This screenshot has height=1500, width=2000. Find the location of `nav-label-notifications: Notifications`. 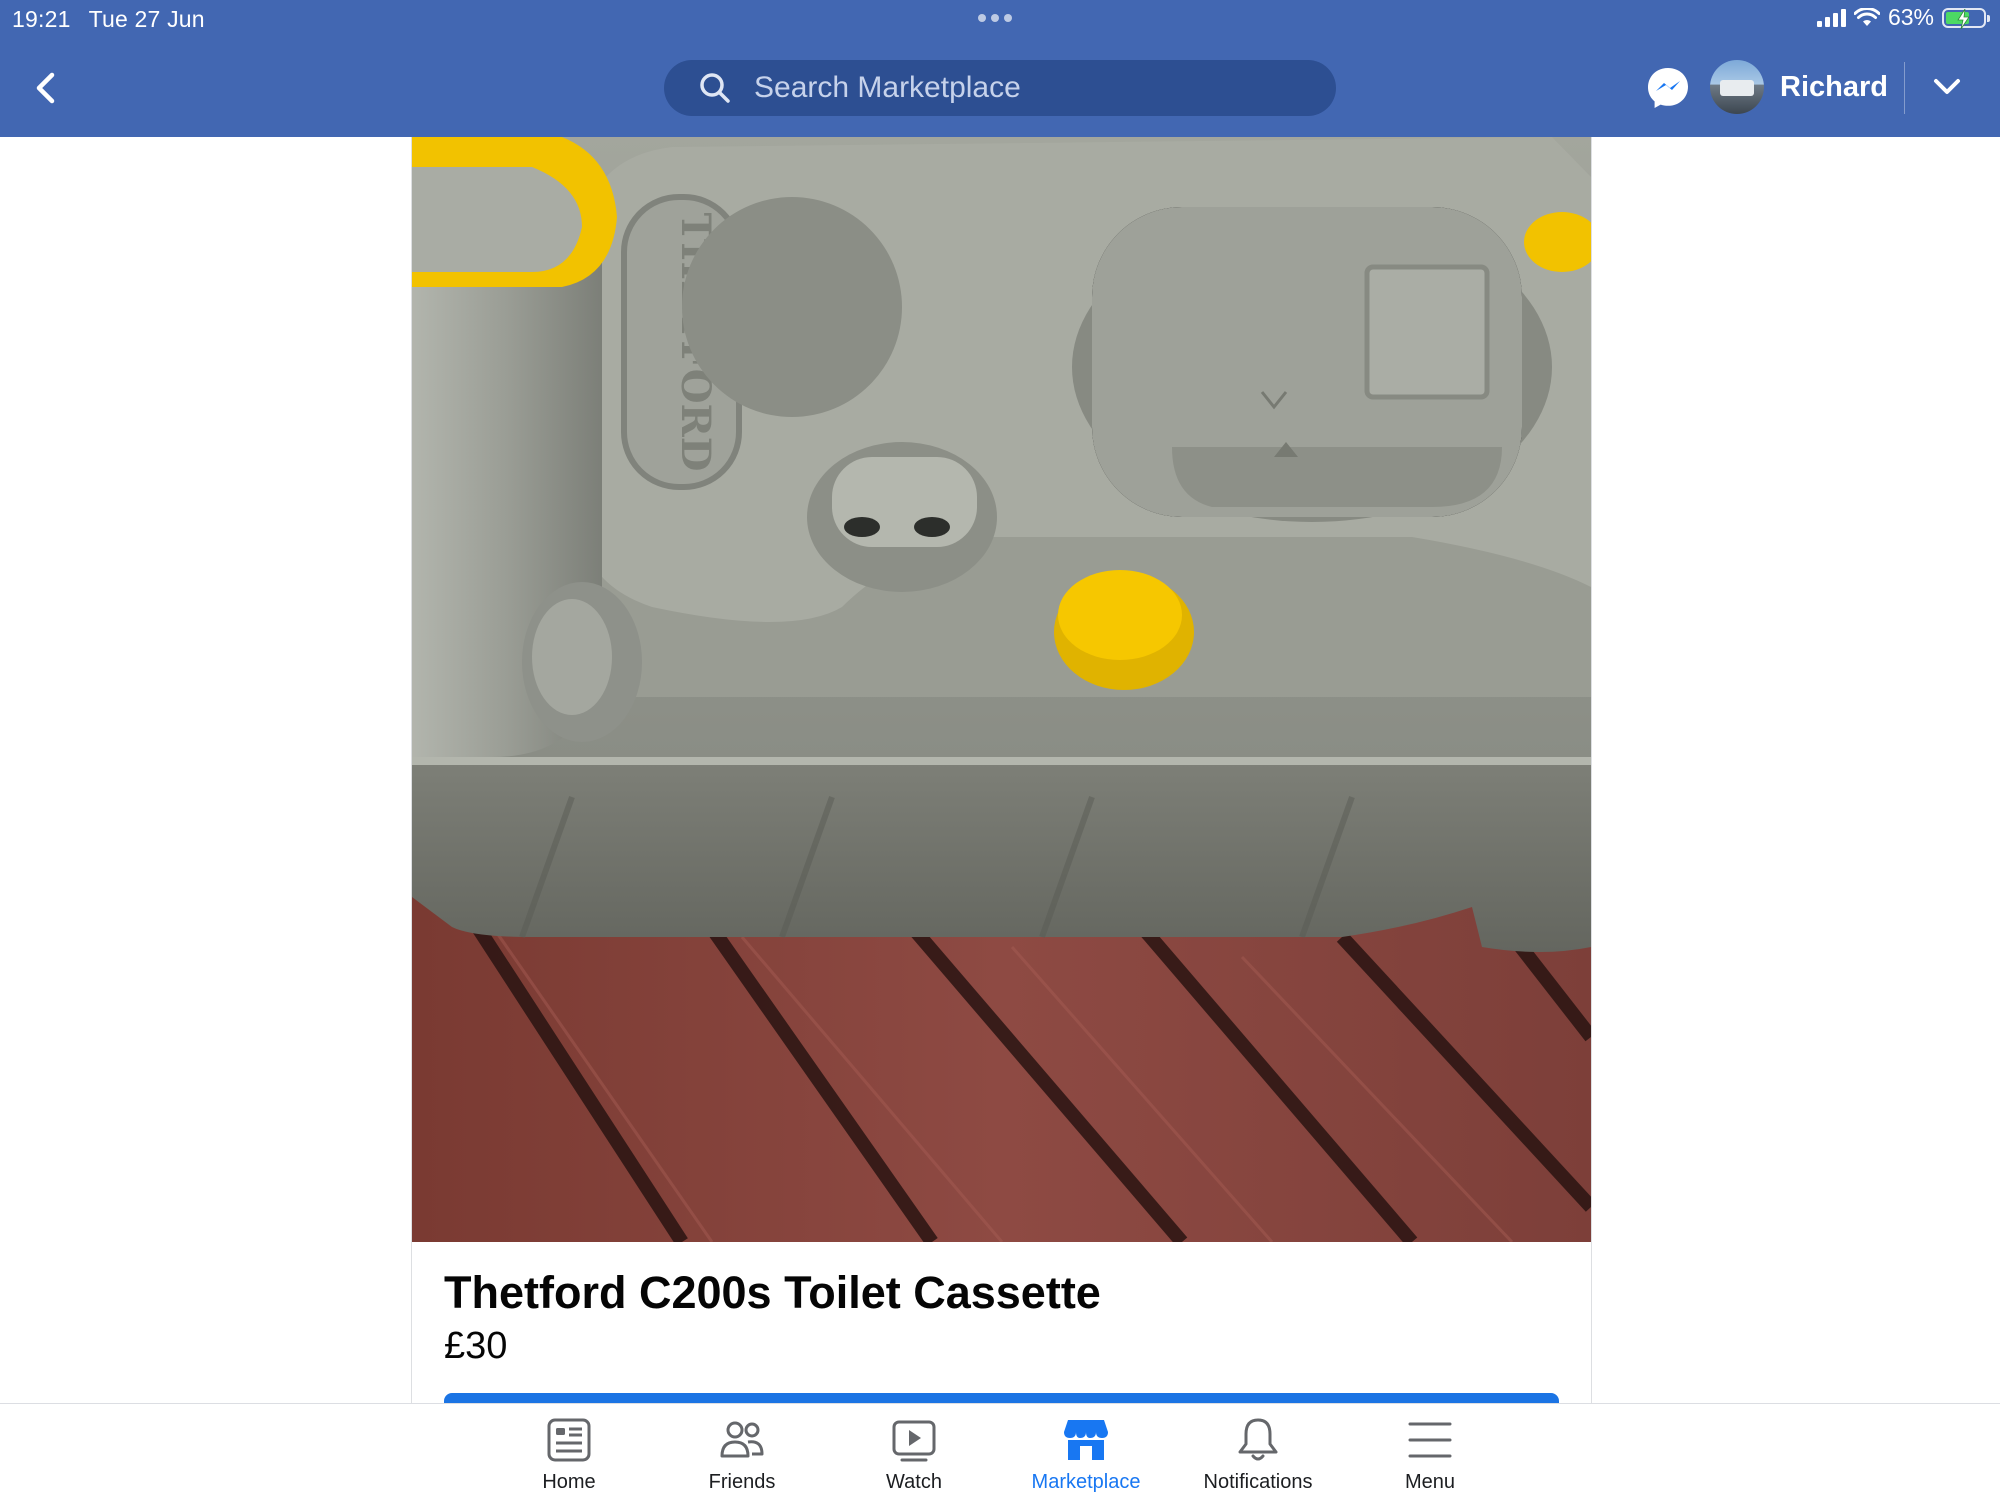

nav-label-notifications: Notifications is located at coordinates (1258, 1482).